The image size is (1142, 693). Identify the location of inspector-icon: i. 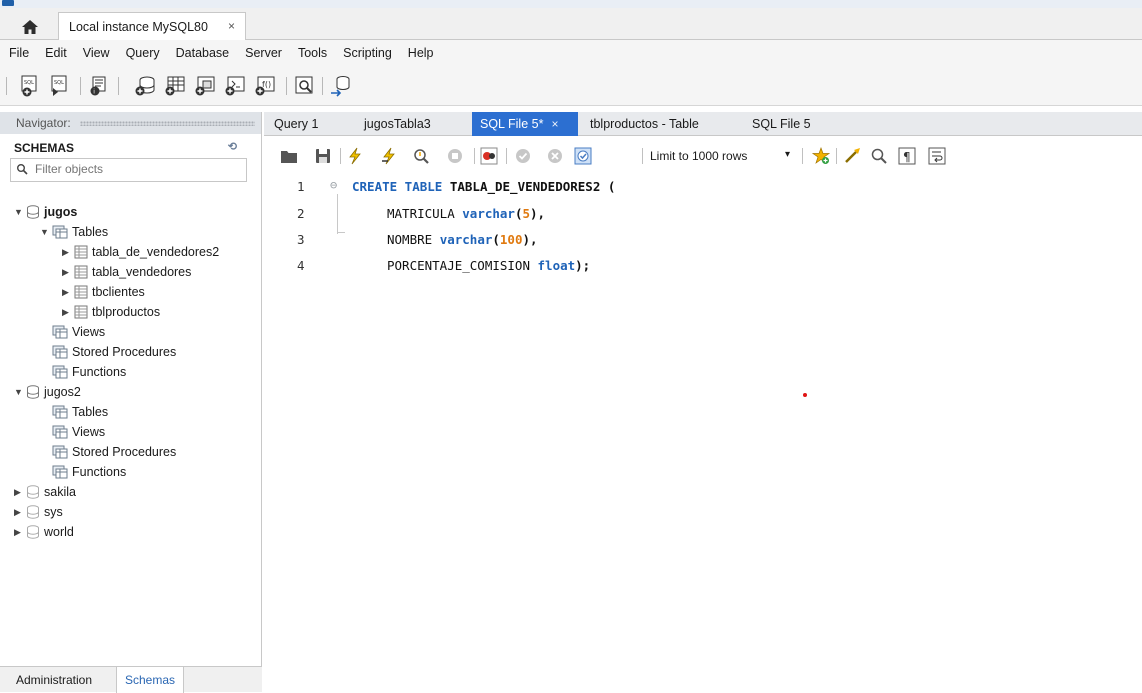
(99, 86).